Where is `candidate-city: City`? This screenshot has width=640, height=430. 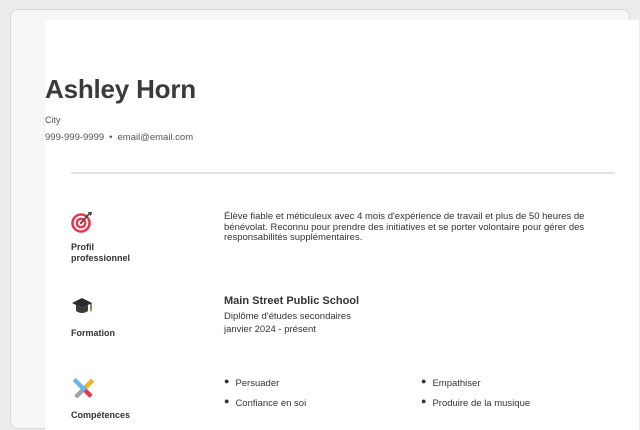 candidate-city: City is located at coordinates (53, 120).